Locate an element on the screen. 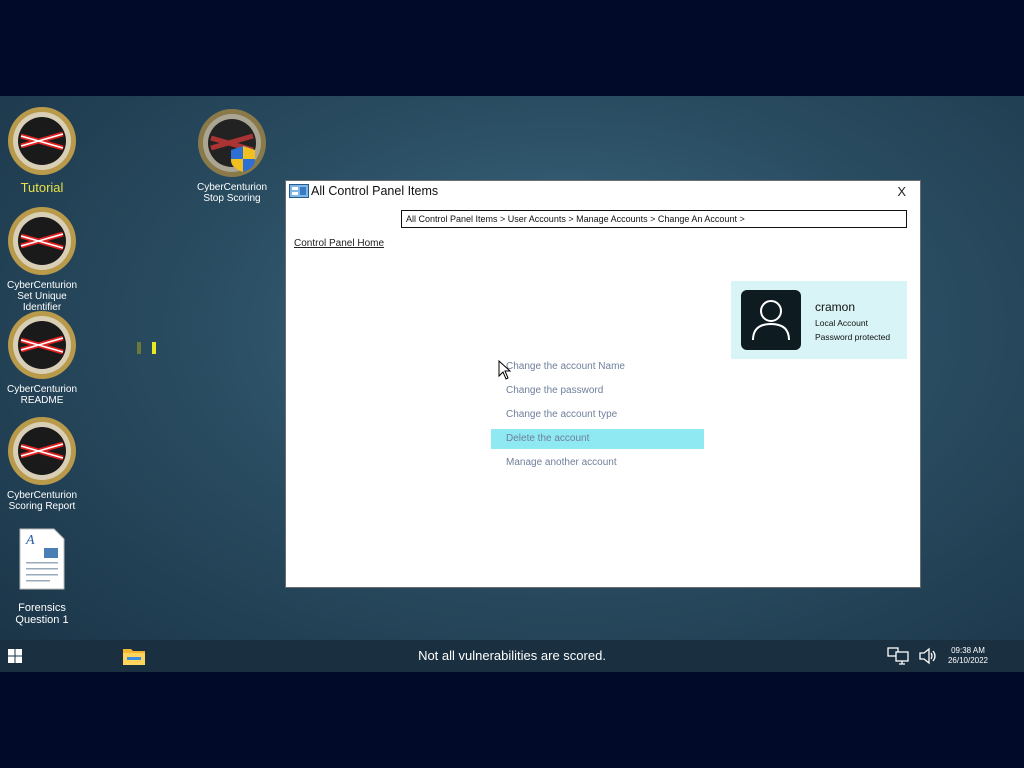  desktop-icon-label: CyberCenturion Stop Scoring is located at coordinates (232, 193).